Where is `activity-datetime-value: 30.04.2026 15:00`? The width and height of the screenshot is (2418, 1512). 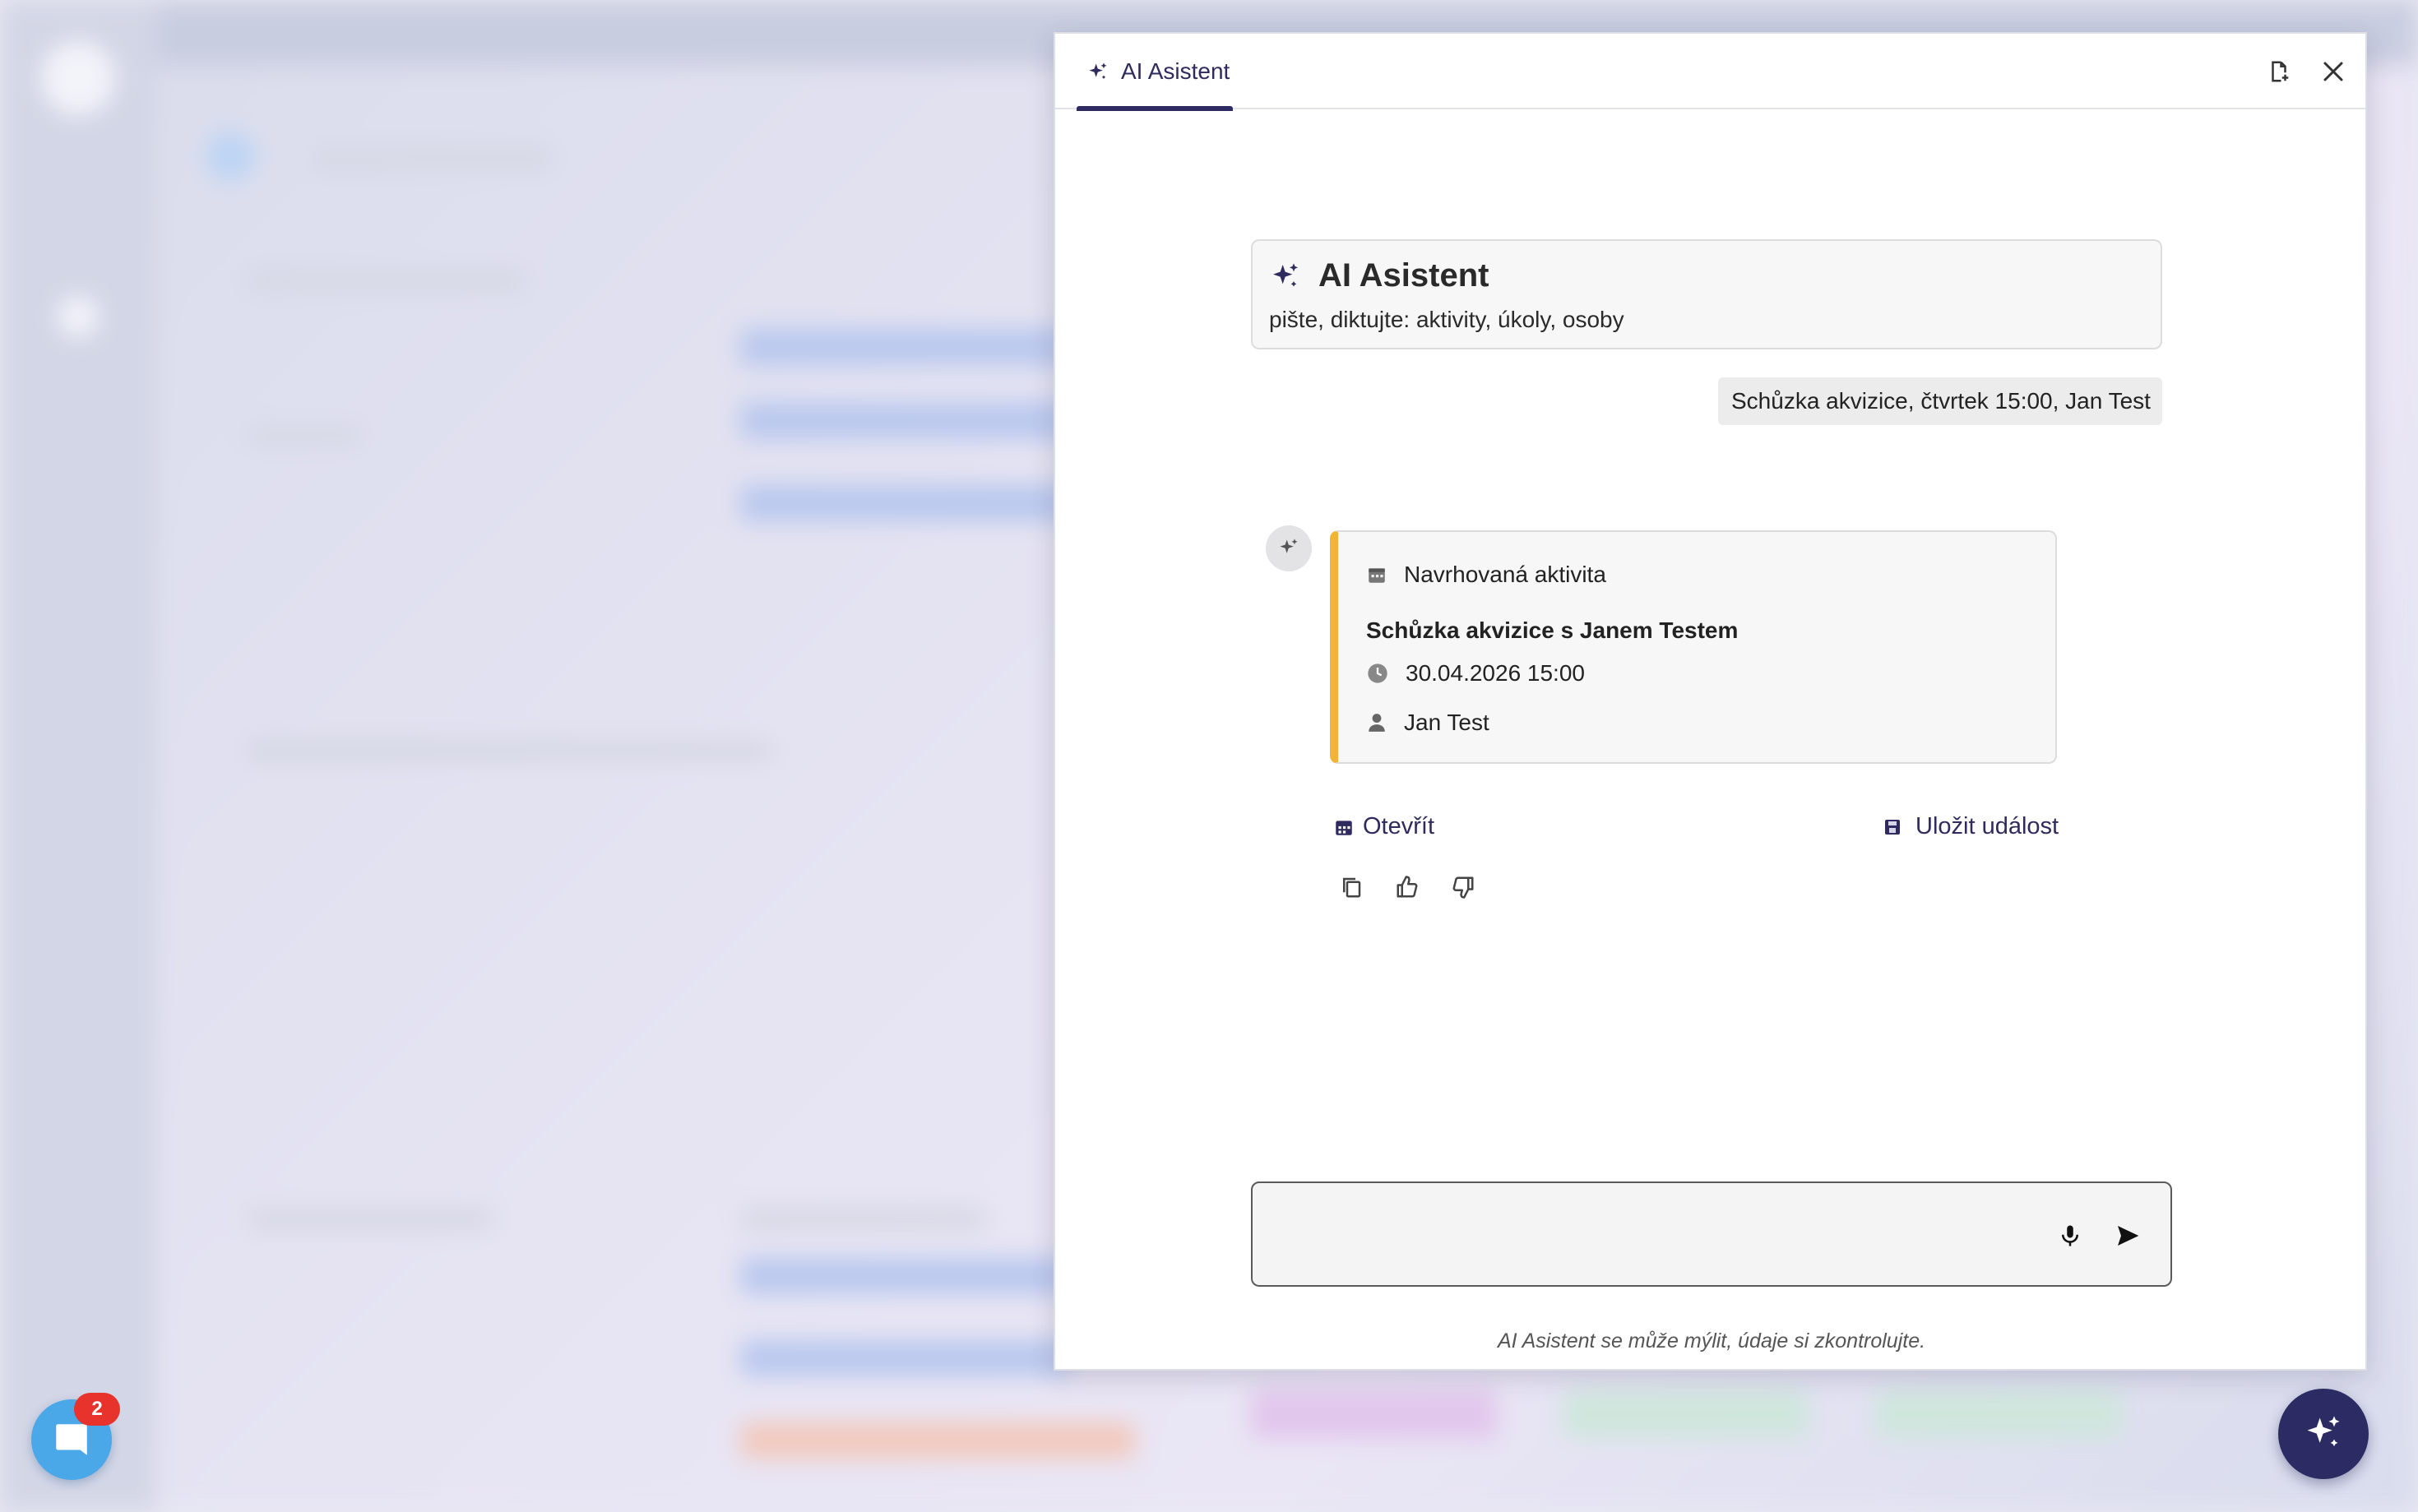
activity-datetime-value: 30.04.2026 15:00 is located at coordinates (1495, 673).